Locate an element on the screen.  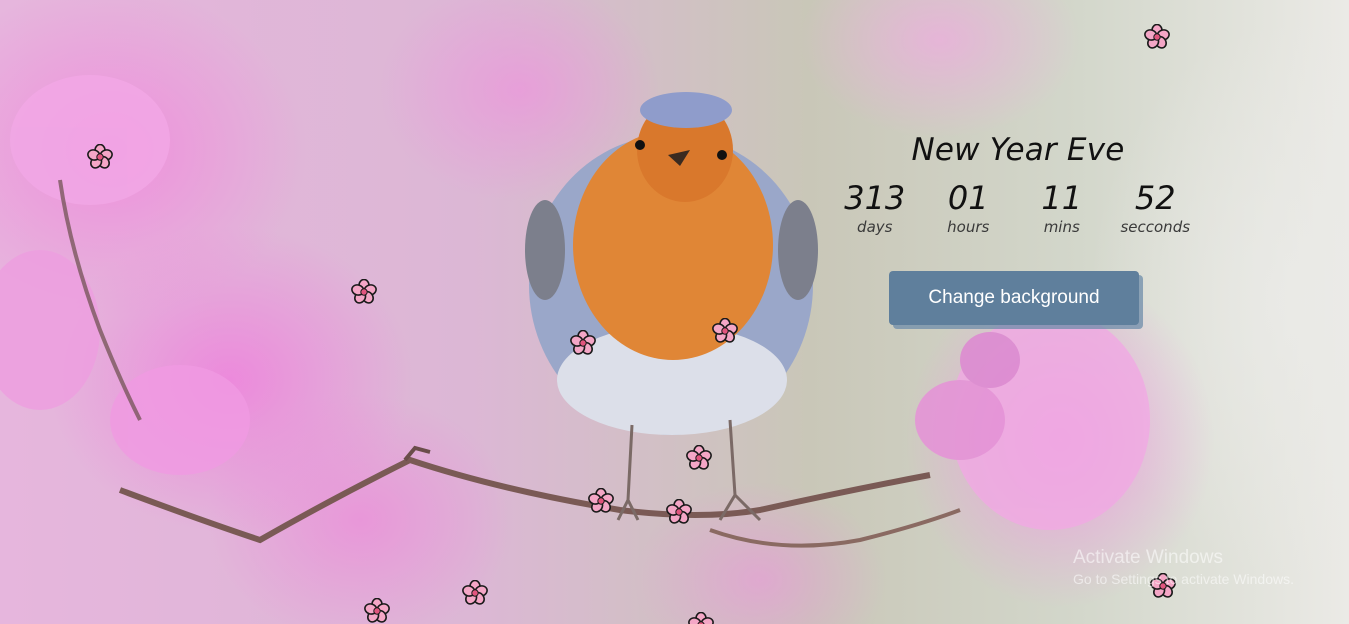
watermark-line1: Activate Windows is located at coordinates (1148, 557).